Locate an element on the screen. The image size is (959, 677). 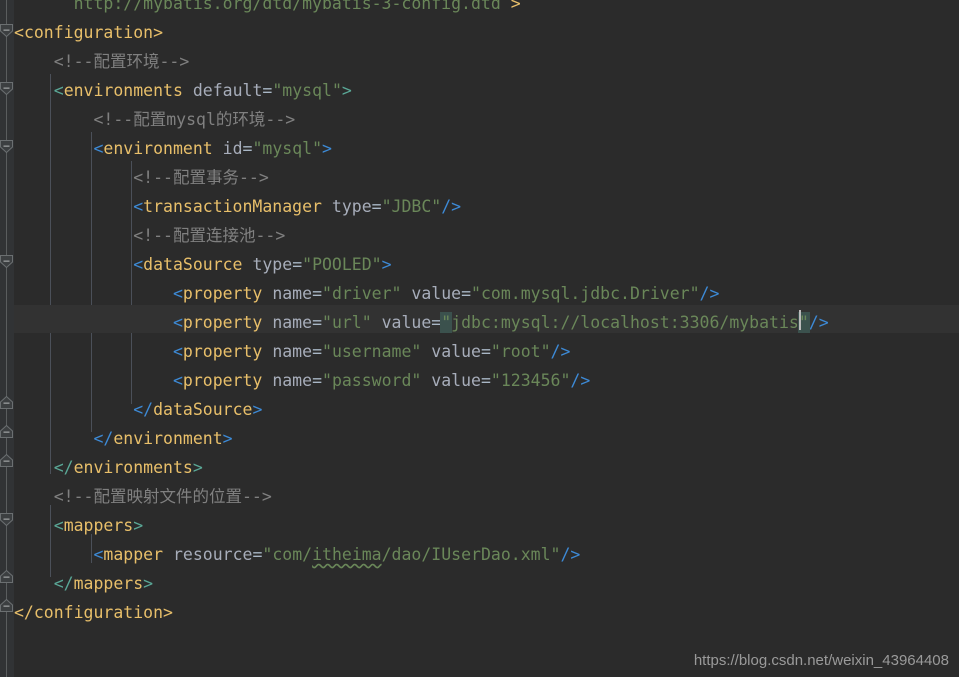
comment-env: <!--配置环境--> is located at coordinates (121, 61).